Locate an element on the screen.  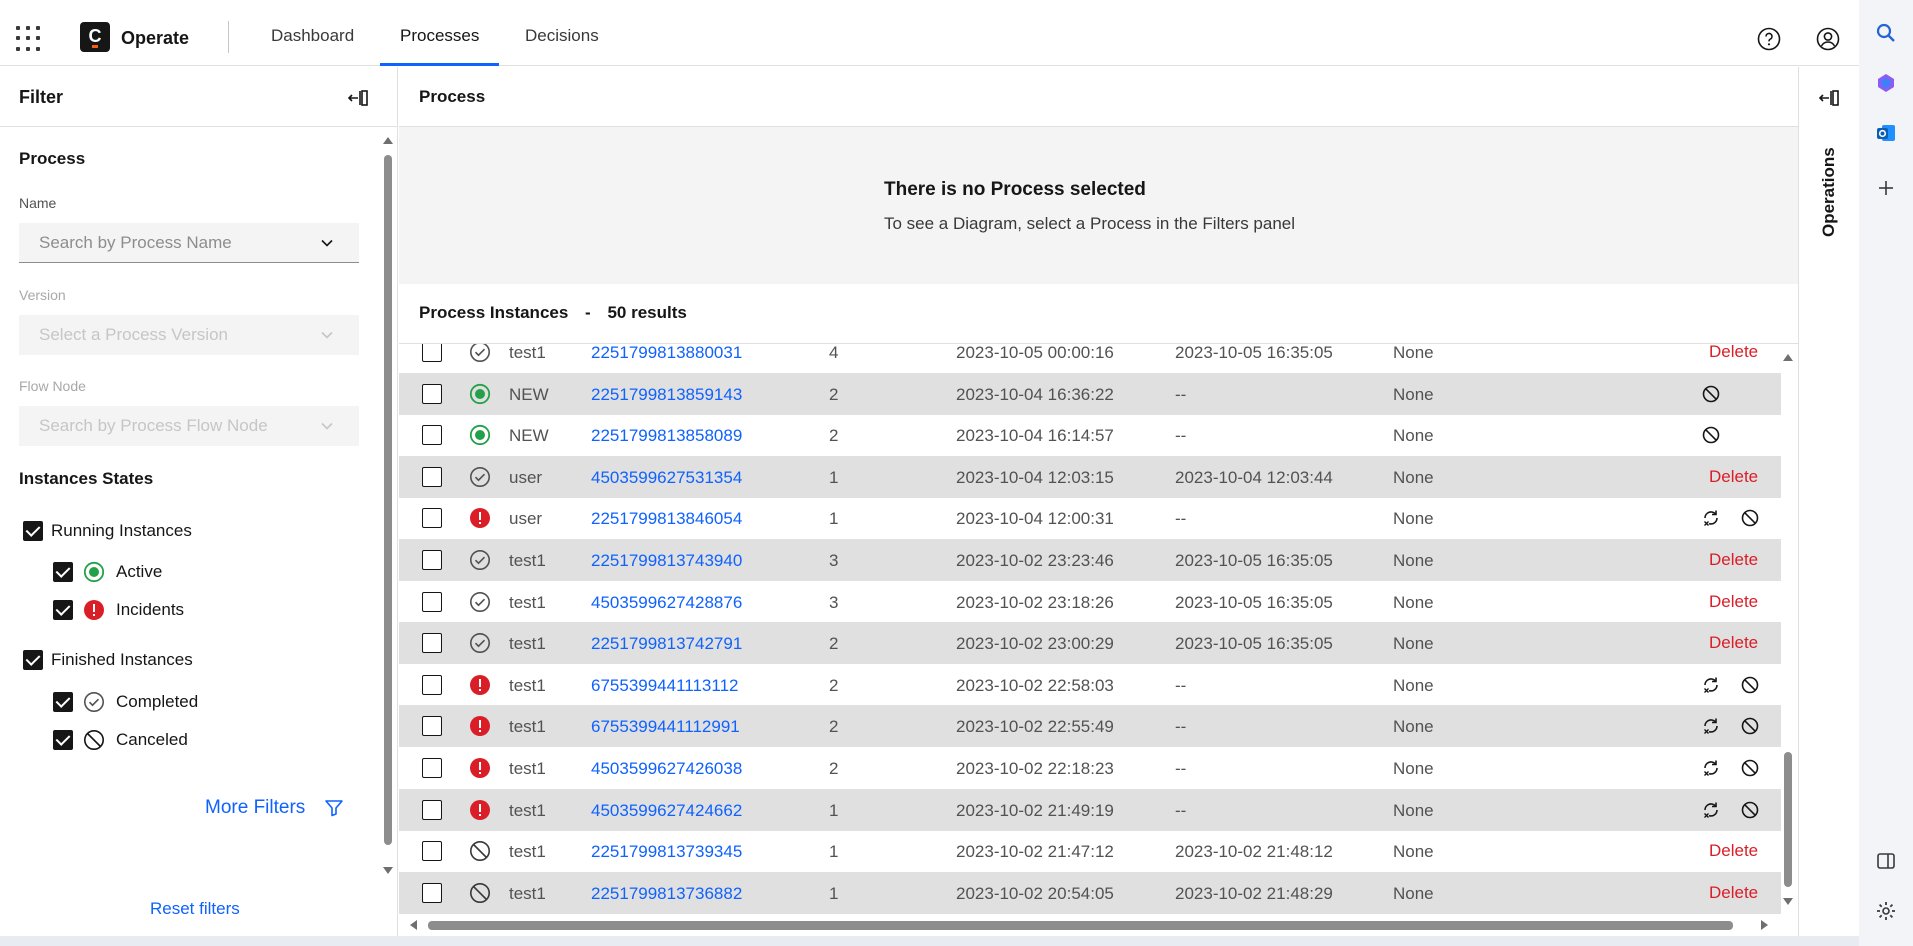
instance-key-link: 2251799813846054 is located at coordinates (666, 519).